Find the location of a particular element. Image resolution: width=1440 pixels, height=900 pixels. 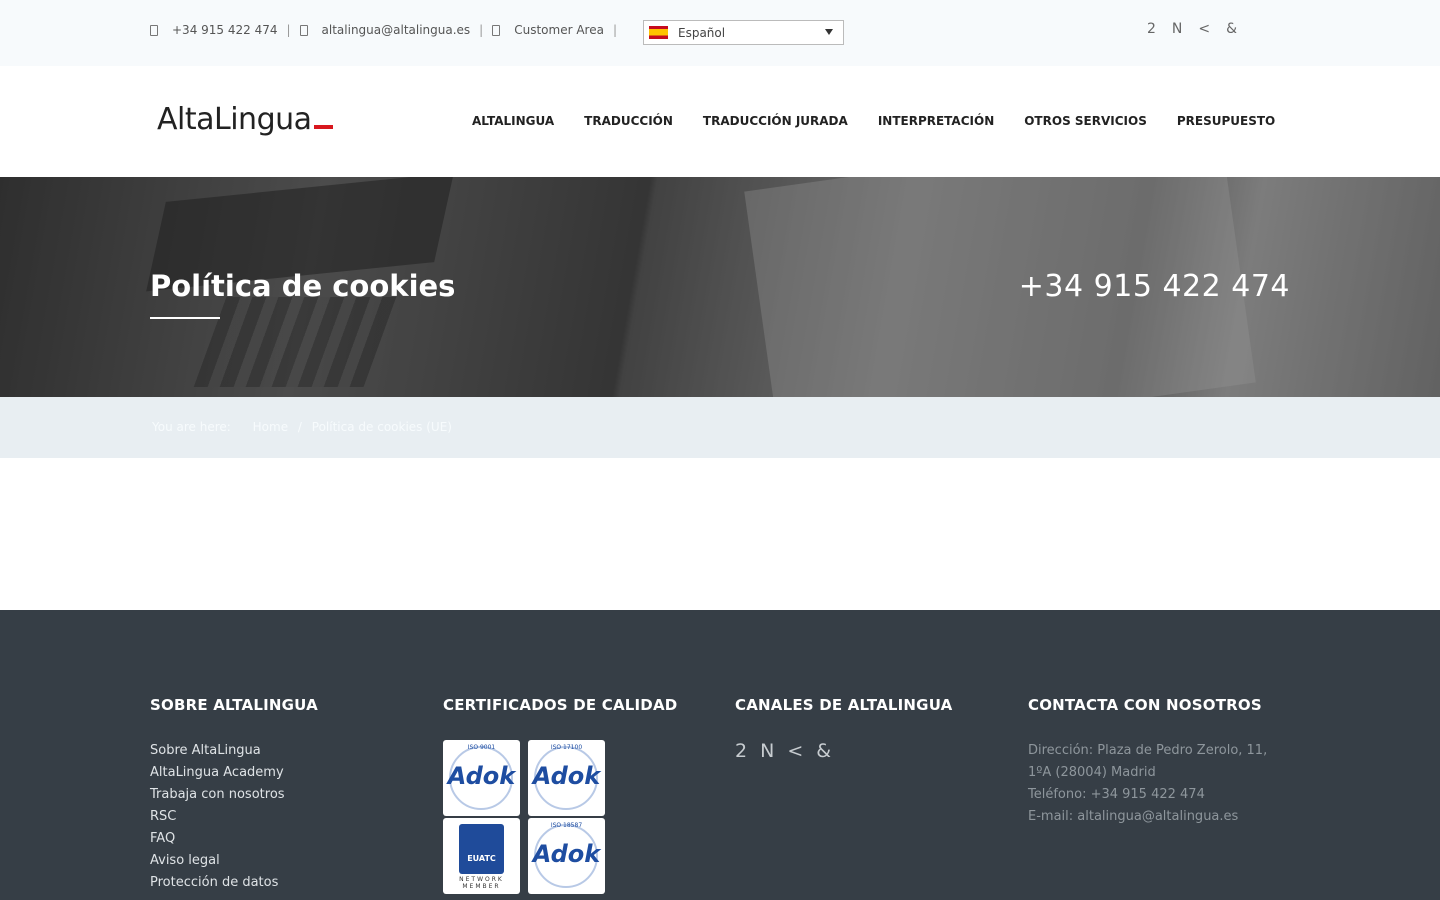

breadcrumb-home: Home is located at coordinates (270, 427).